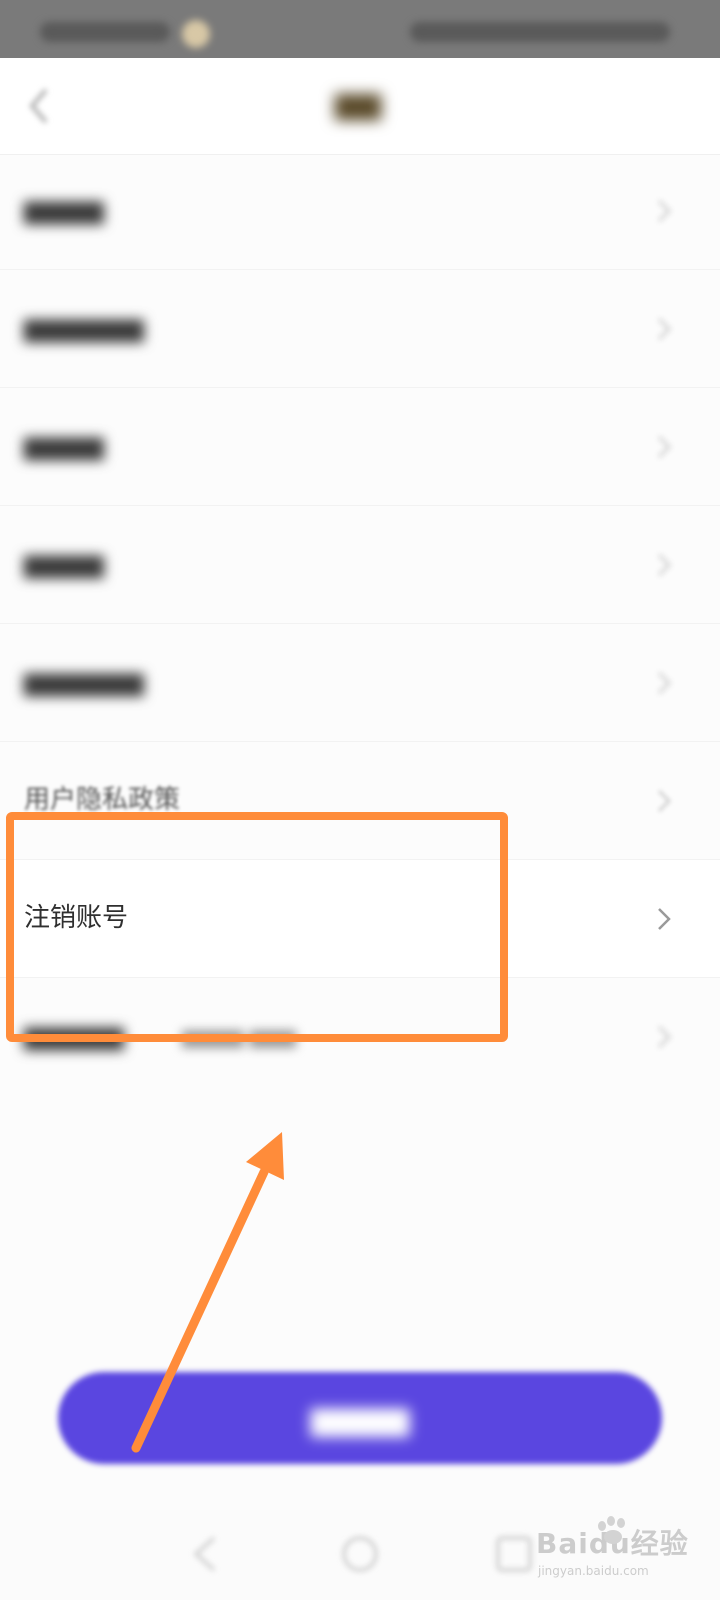  Describe the element at coordinates (593, 1571) in the screenshot. I see `watermark-url: jingyan.baidu.com` at that location.